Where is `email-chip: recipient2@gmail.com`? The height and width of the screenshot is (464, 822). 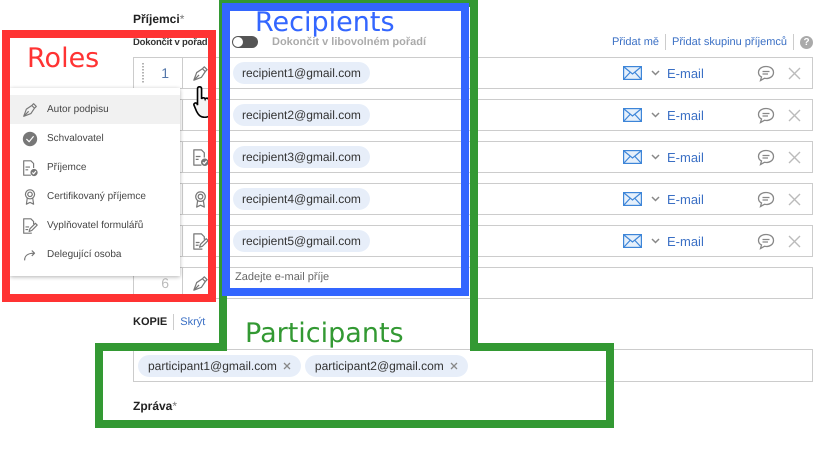
email-chip: recipient2@gmail.com is located at coordinates (301, 115).